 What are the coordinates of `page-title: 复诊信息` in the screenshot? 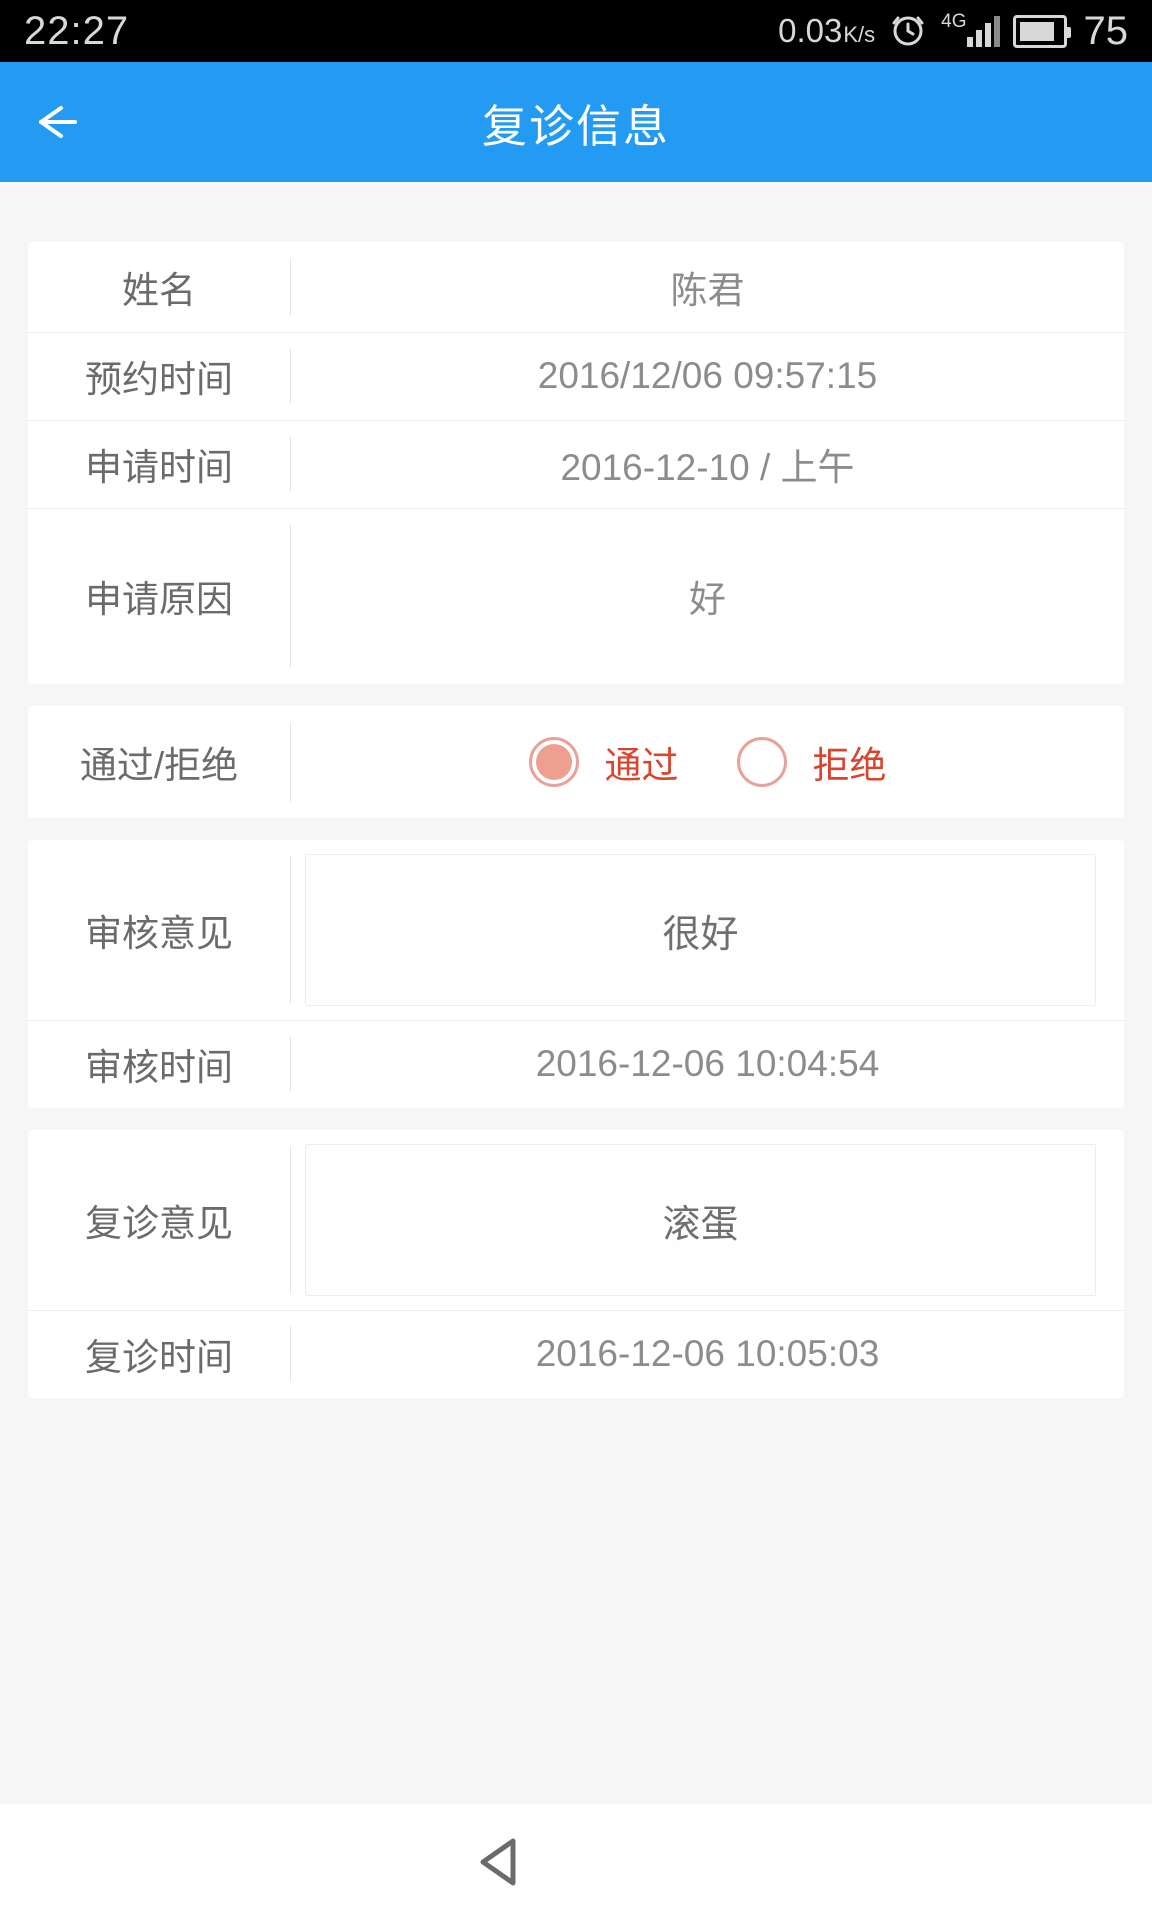 It's located at (575, 126).